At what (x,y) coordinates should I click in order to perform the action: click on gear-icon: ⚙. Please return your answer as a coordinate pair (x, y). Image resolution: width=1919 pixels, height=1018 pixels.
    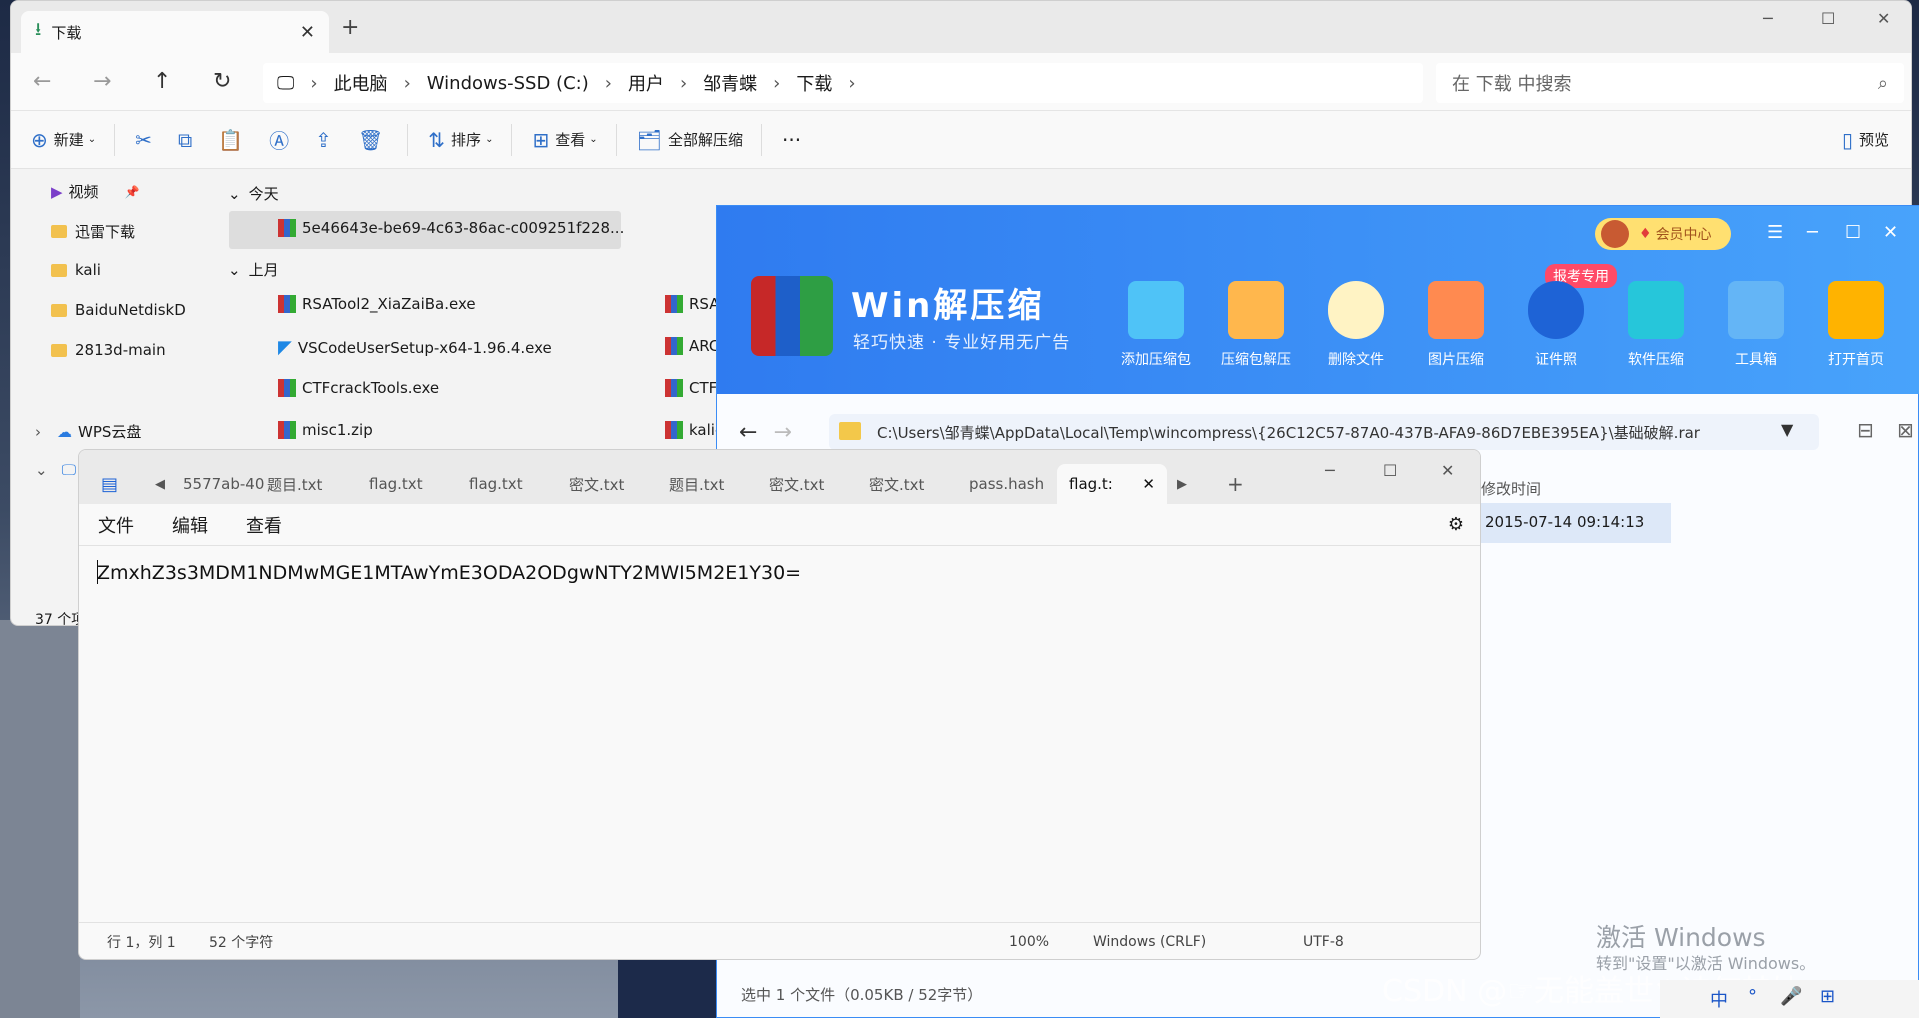
    Looking at the image, I should click on (1456, 524).